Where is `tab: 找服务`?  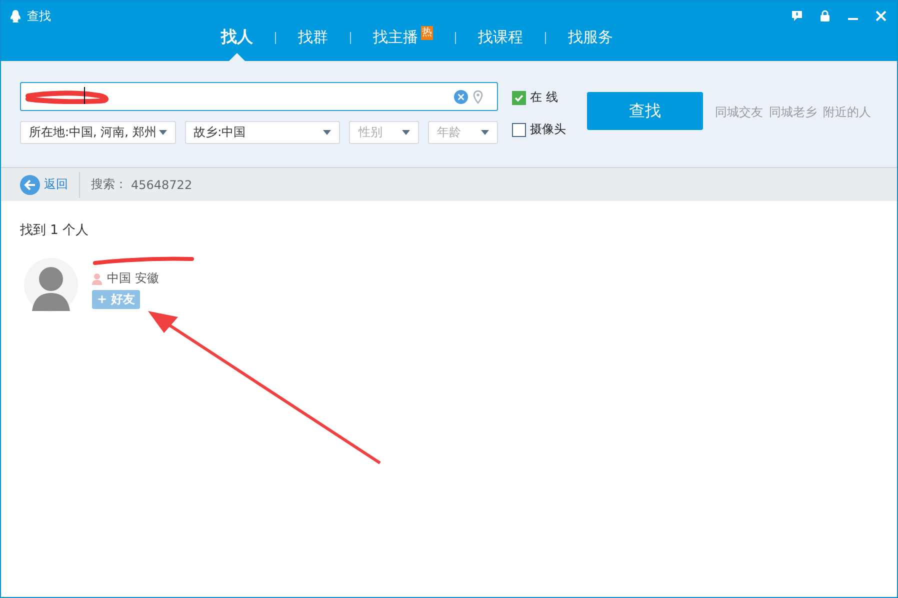 tab: 找服务 is located at coordinates (590, 37).